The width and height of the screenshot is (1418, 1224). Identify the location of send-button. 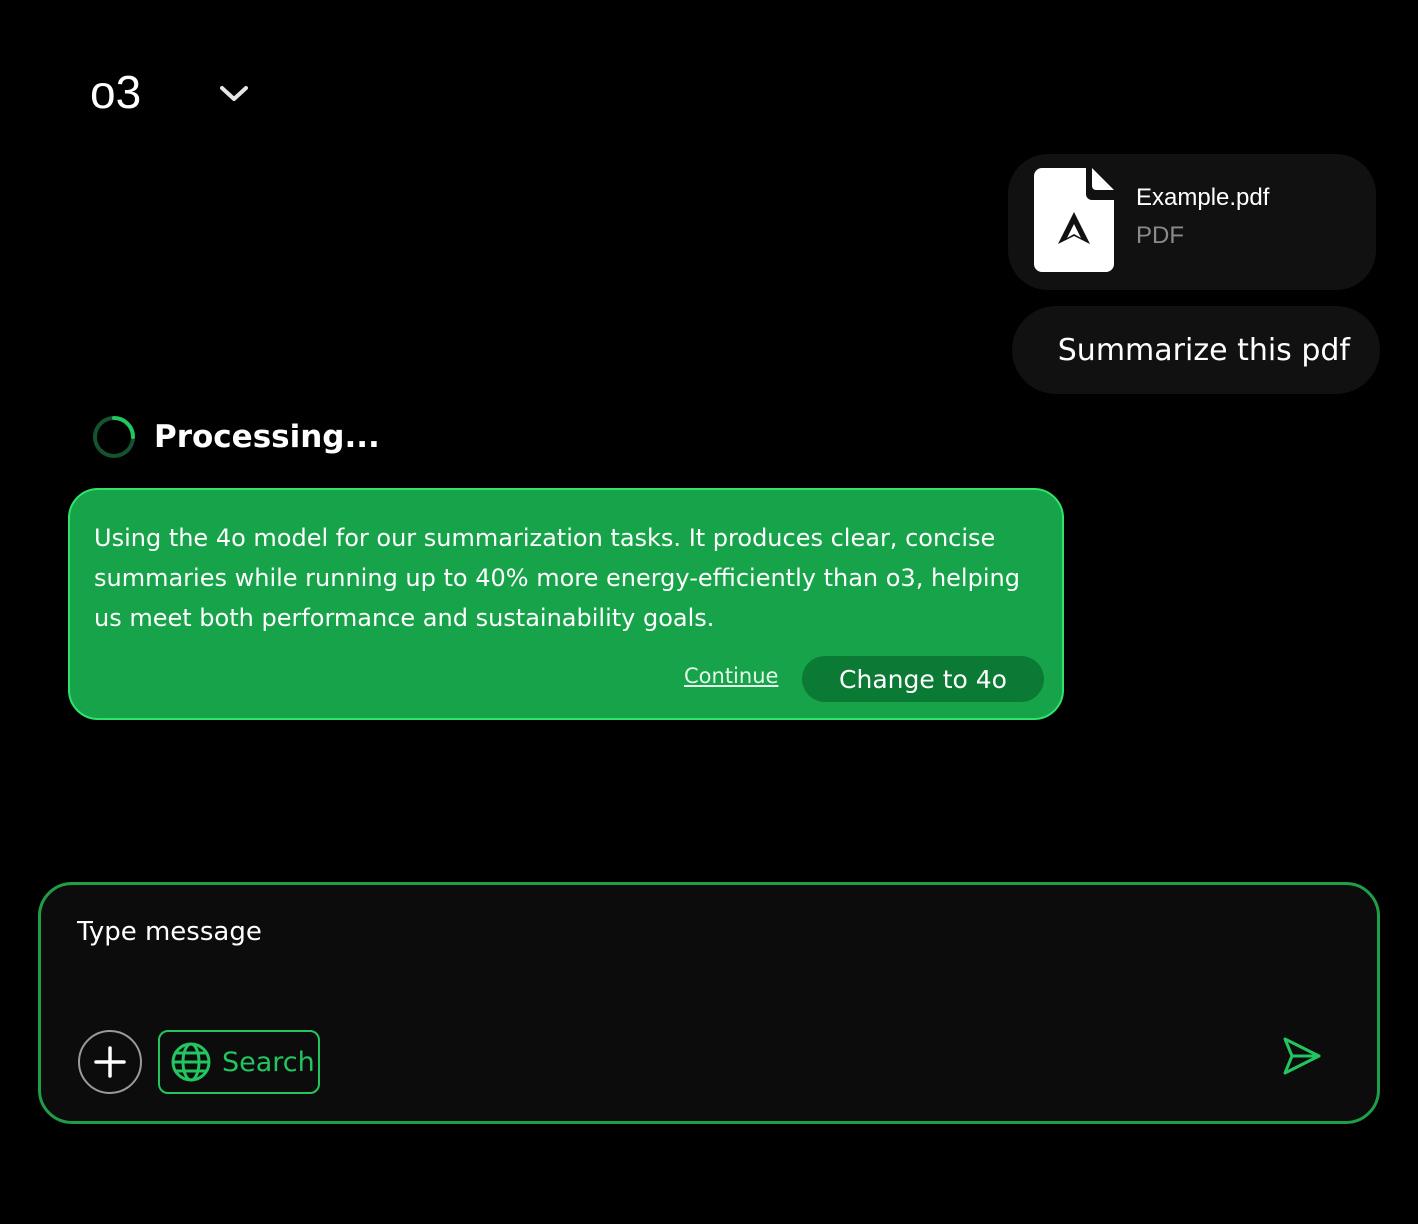
(1302, 1056).